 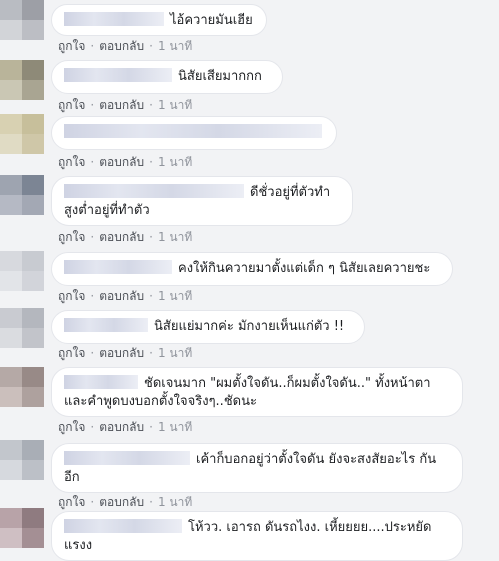 I want to click on comment-text: นิสัยแย่มากค่ะ มักงายเห็นแก่ตัว !!, so click(x=249, y=326).